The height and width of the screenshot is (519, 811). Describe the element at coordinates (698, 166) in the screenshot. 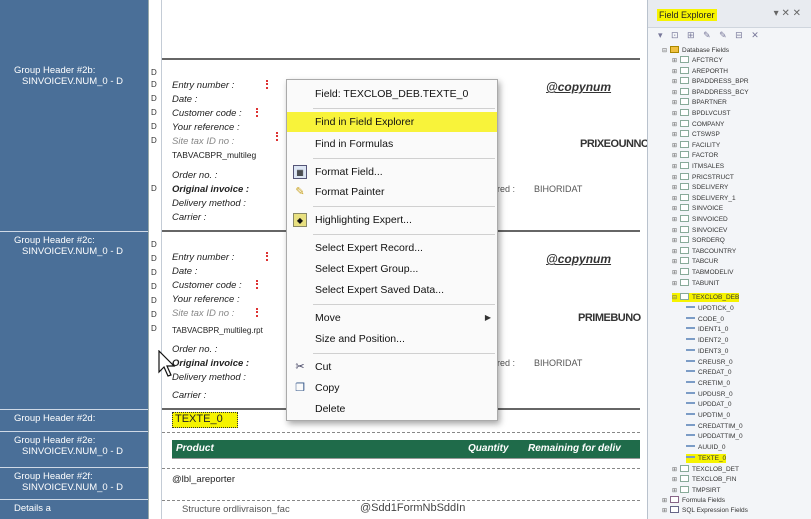

I see `tree-node-table: ⊞ ITMSALES` at that location.